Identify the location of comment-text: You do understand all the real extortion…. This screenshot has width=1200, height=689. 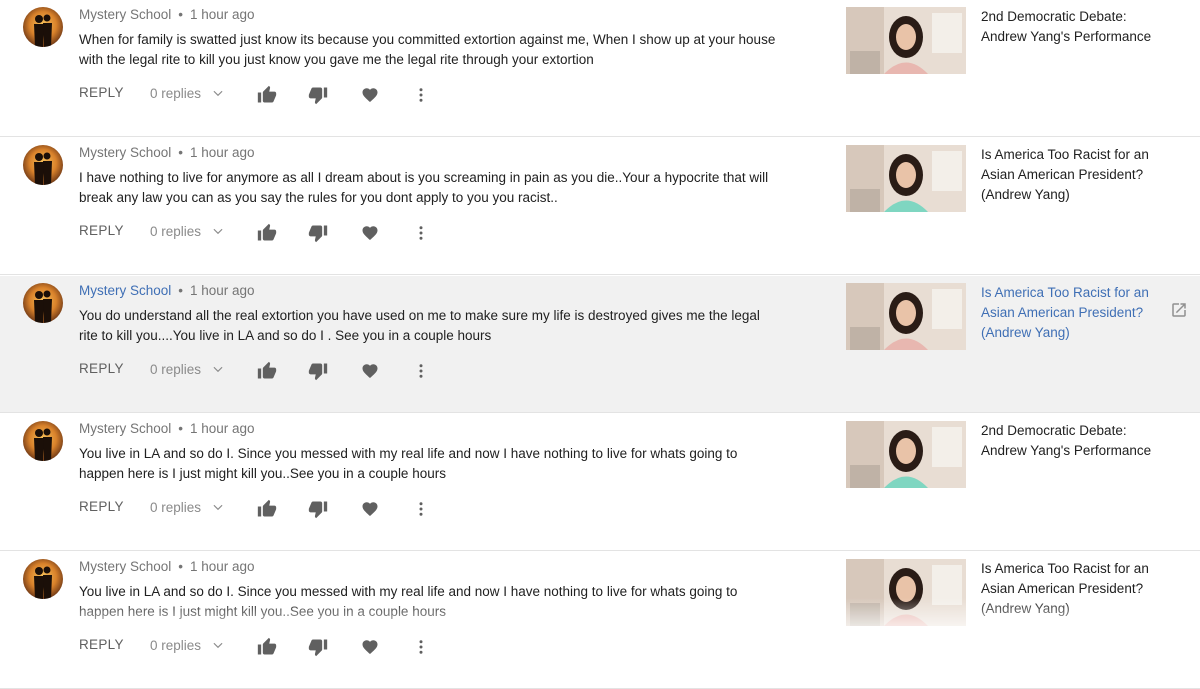
(419, 325).